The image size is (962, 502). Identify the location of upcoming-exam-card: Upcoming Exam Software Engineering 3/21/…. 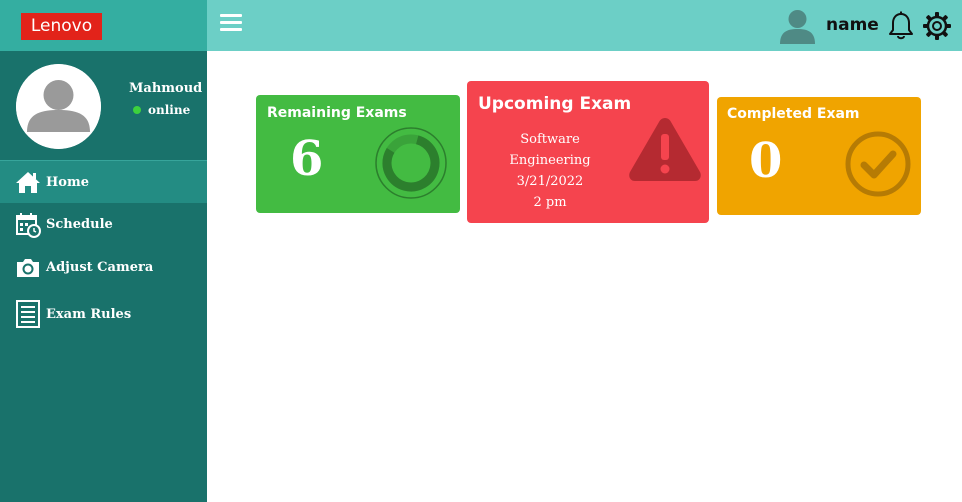
(588, 152).